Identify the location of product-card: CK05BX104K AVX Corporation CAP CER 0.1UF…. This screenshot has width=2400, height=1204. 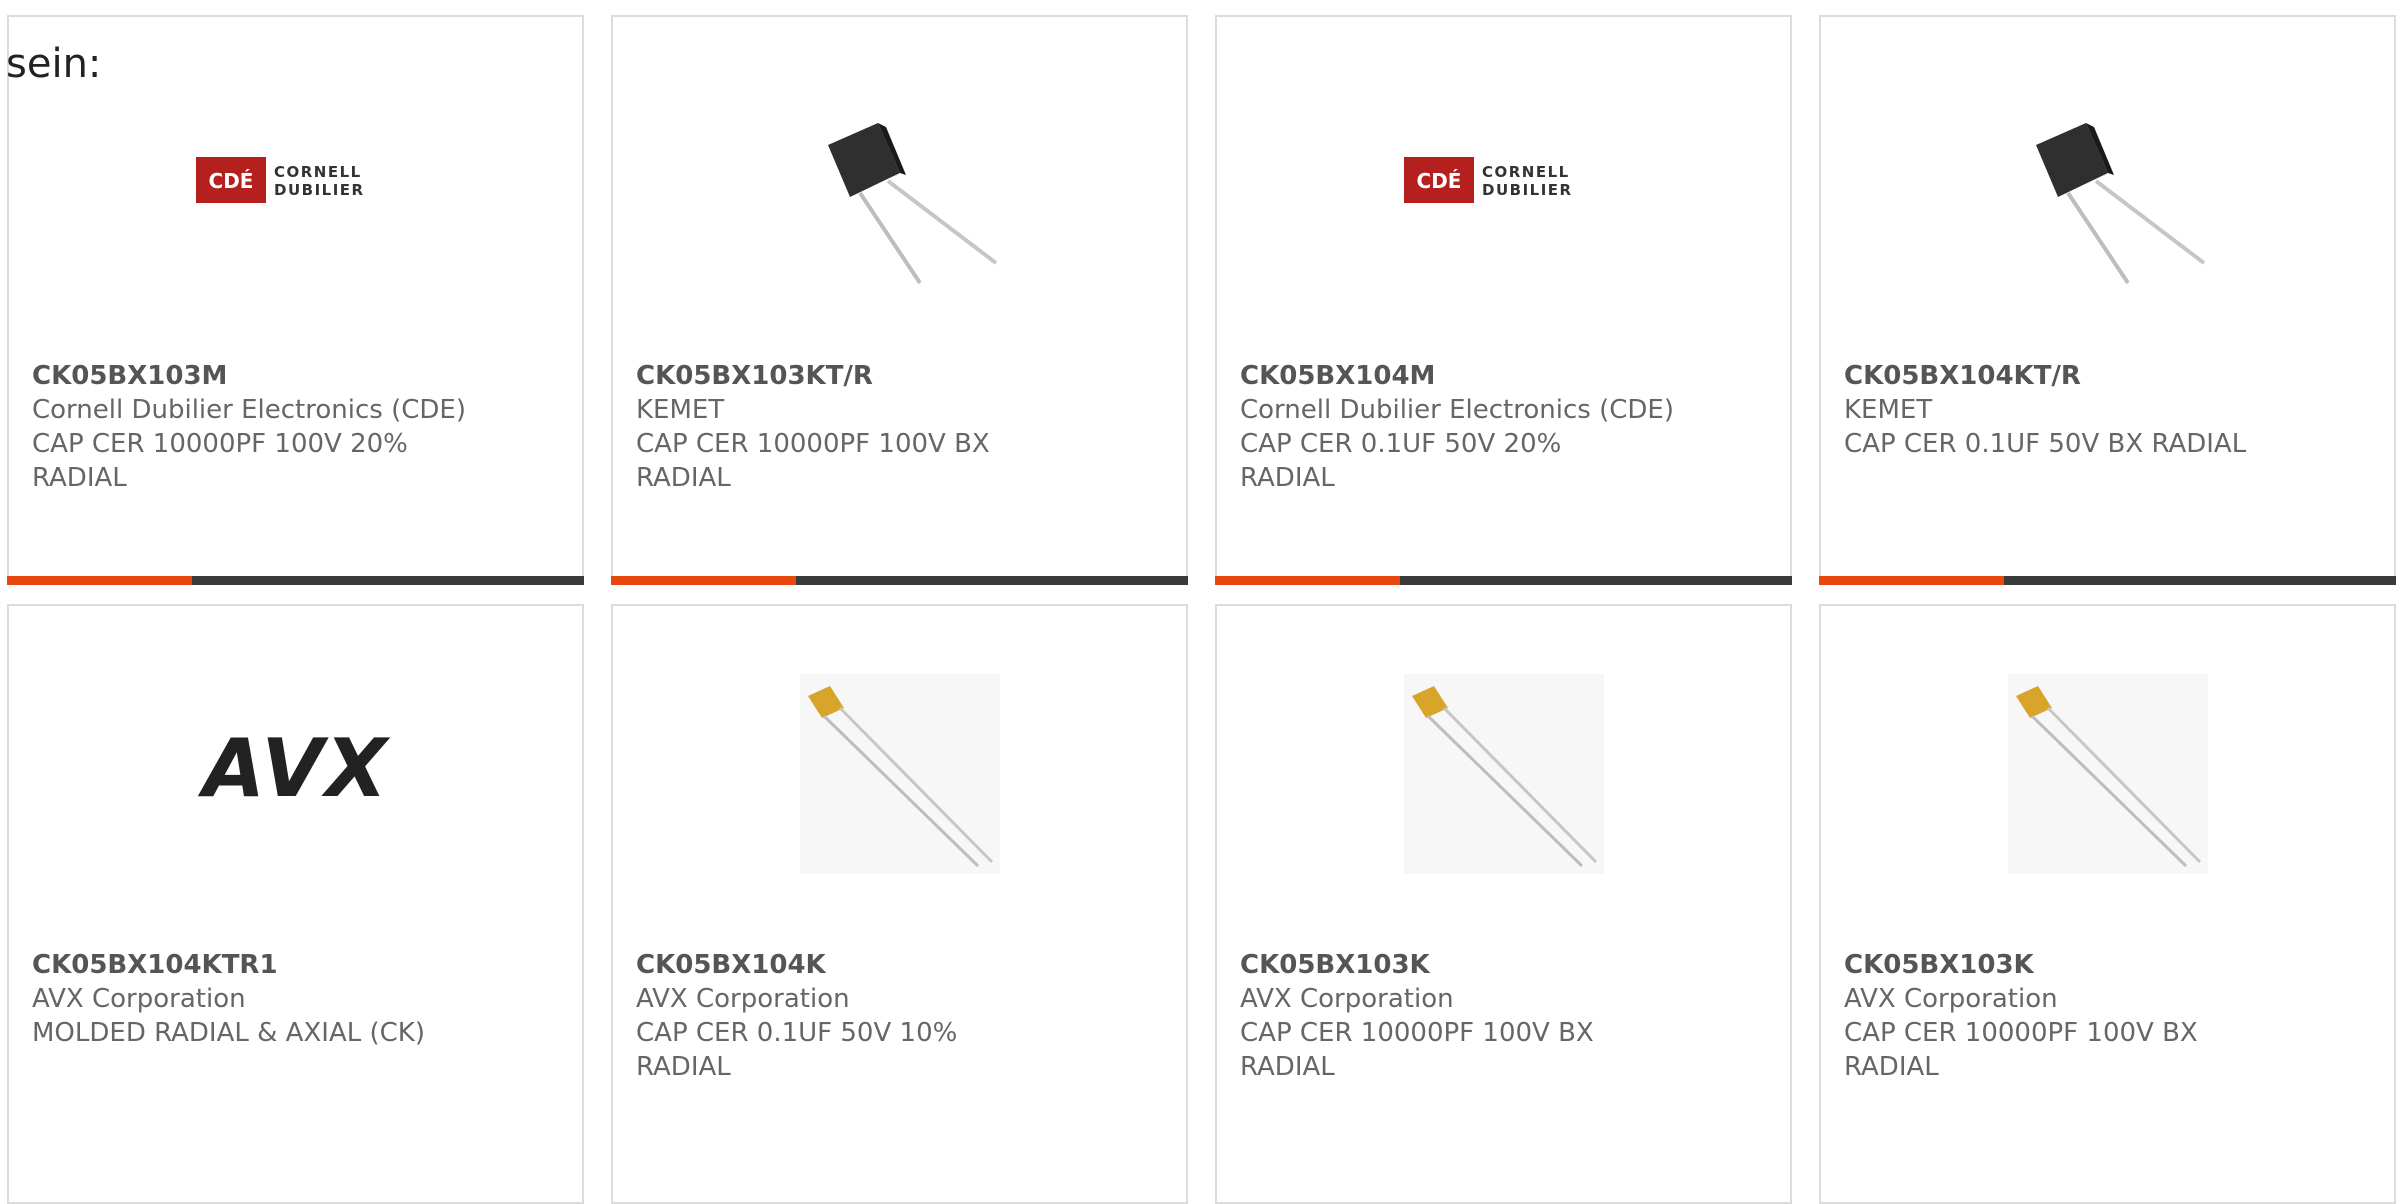
(899, 904).